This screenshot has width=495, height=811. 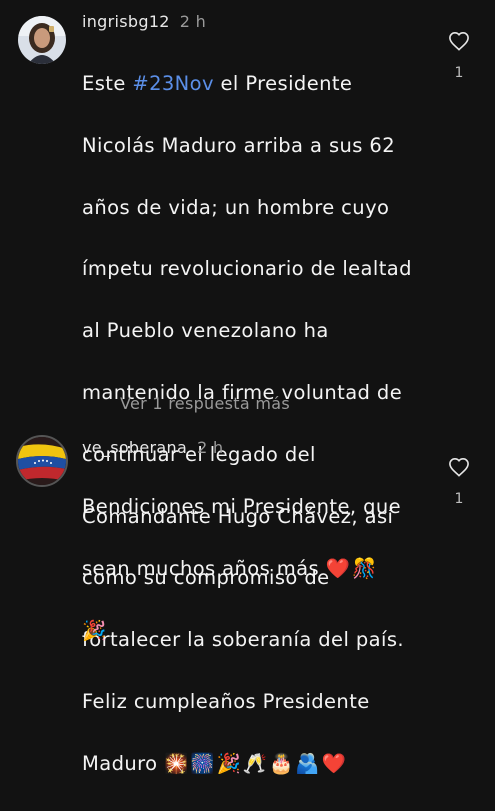 I want to click on comment-line: Este #23Nov el Presidente, so click(x=217, y=83).